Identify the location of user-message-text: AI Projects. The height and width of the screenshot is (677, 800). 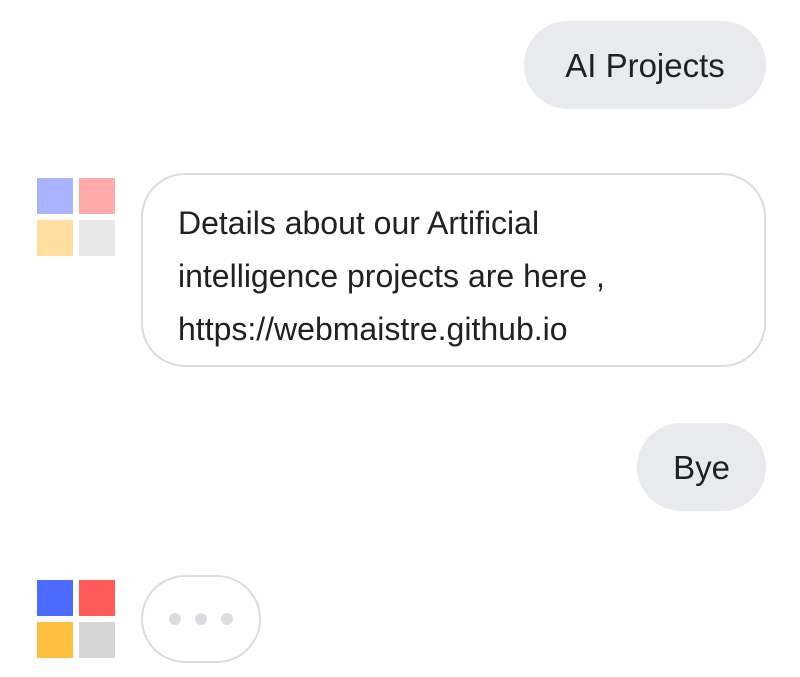
(645, 65).